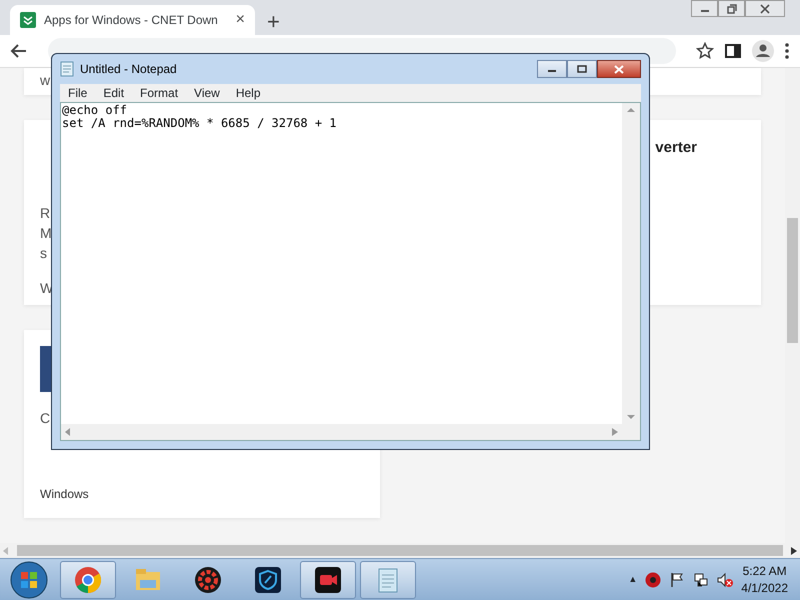  Describe the element at coordinates (46, 418) in the screenshot. I see `body-text: C` at that location.